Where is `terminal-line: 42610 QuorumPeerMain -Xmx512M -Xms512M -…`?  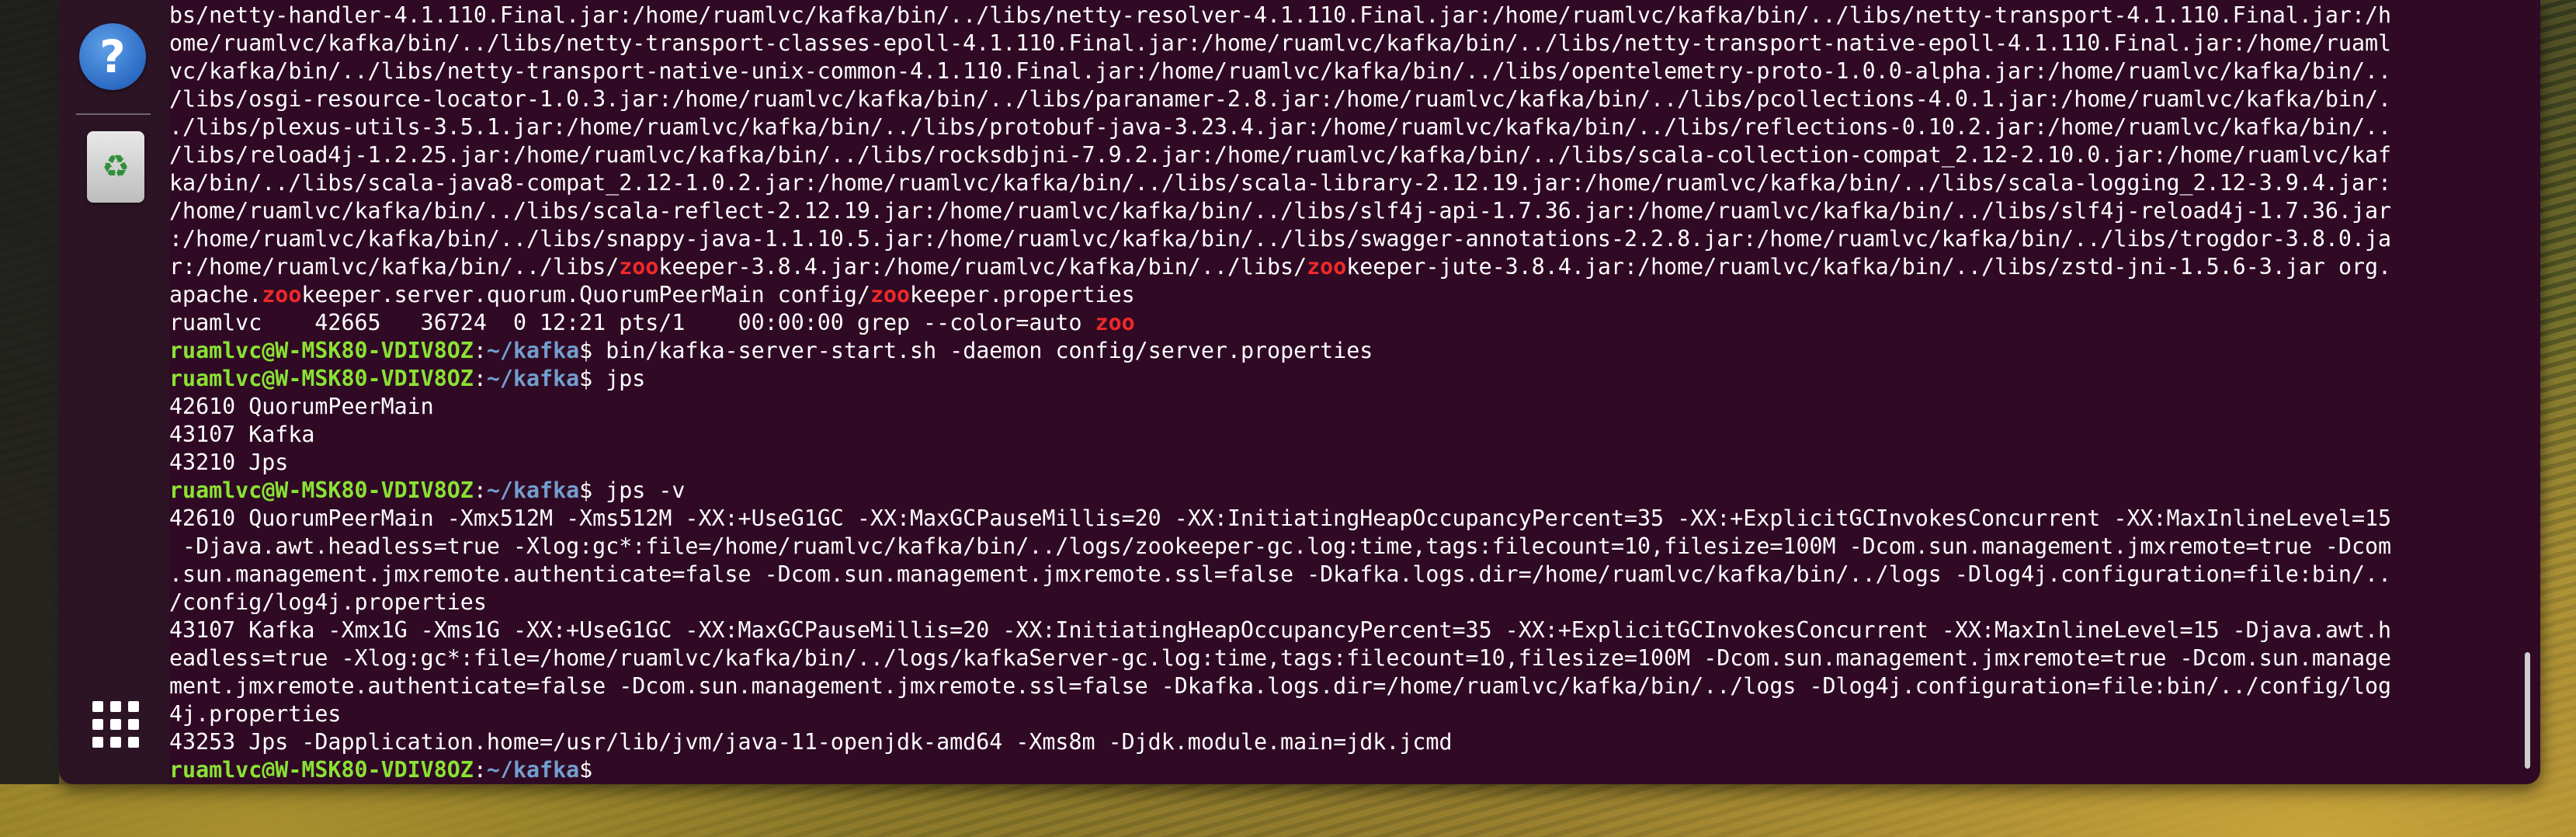
terminal-line: 42610 QuorumPeerMain -Xmx512M -Xms512M -… is located at coordinates (1372, 519).